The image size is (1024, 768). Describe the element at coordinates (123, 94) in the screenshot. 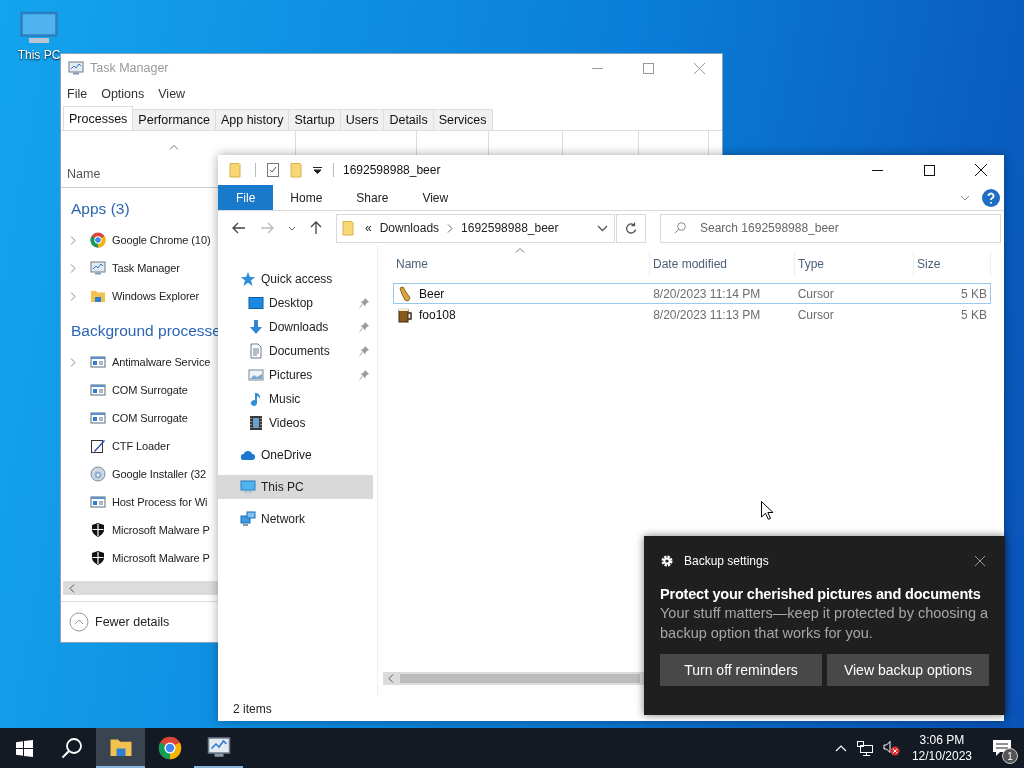

I see `menu-item: Options` at that location.